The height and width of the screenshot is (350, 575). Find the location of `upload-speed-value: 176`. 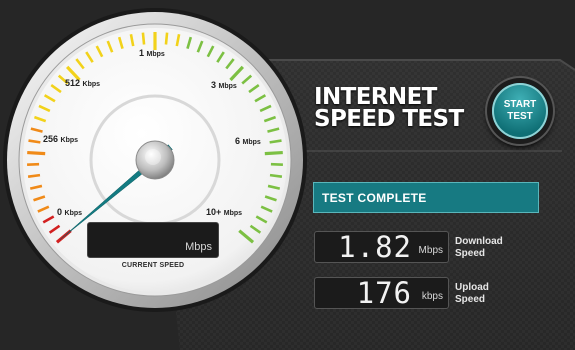

upload-speed-value: 176 is located at coordinates (384, 293).